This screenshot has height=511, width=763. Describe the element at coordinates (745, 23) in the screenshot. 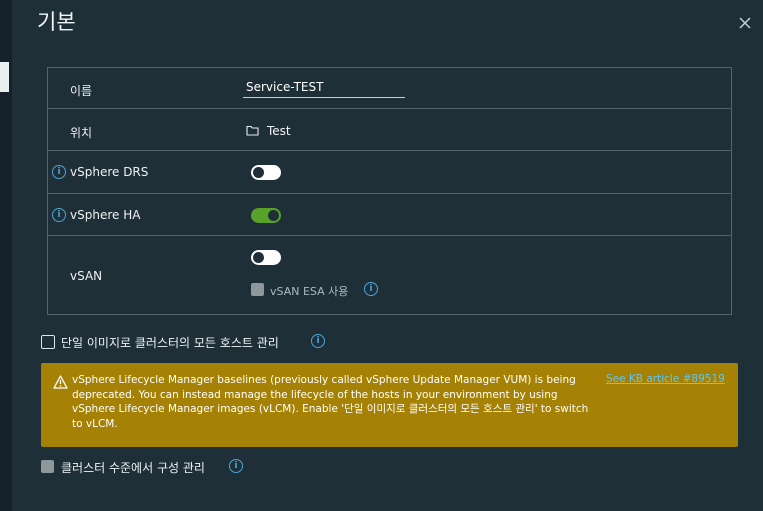

I see `close-icon` at that location.